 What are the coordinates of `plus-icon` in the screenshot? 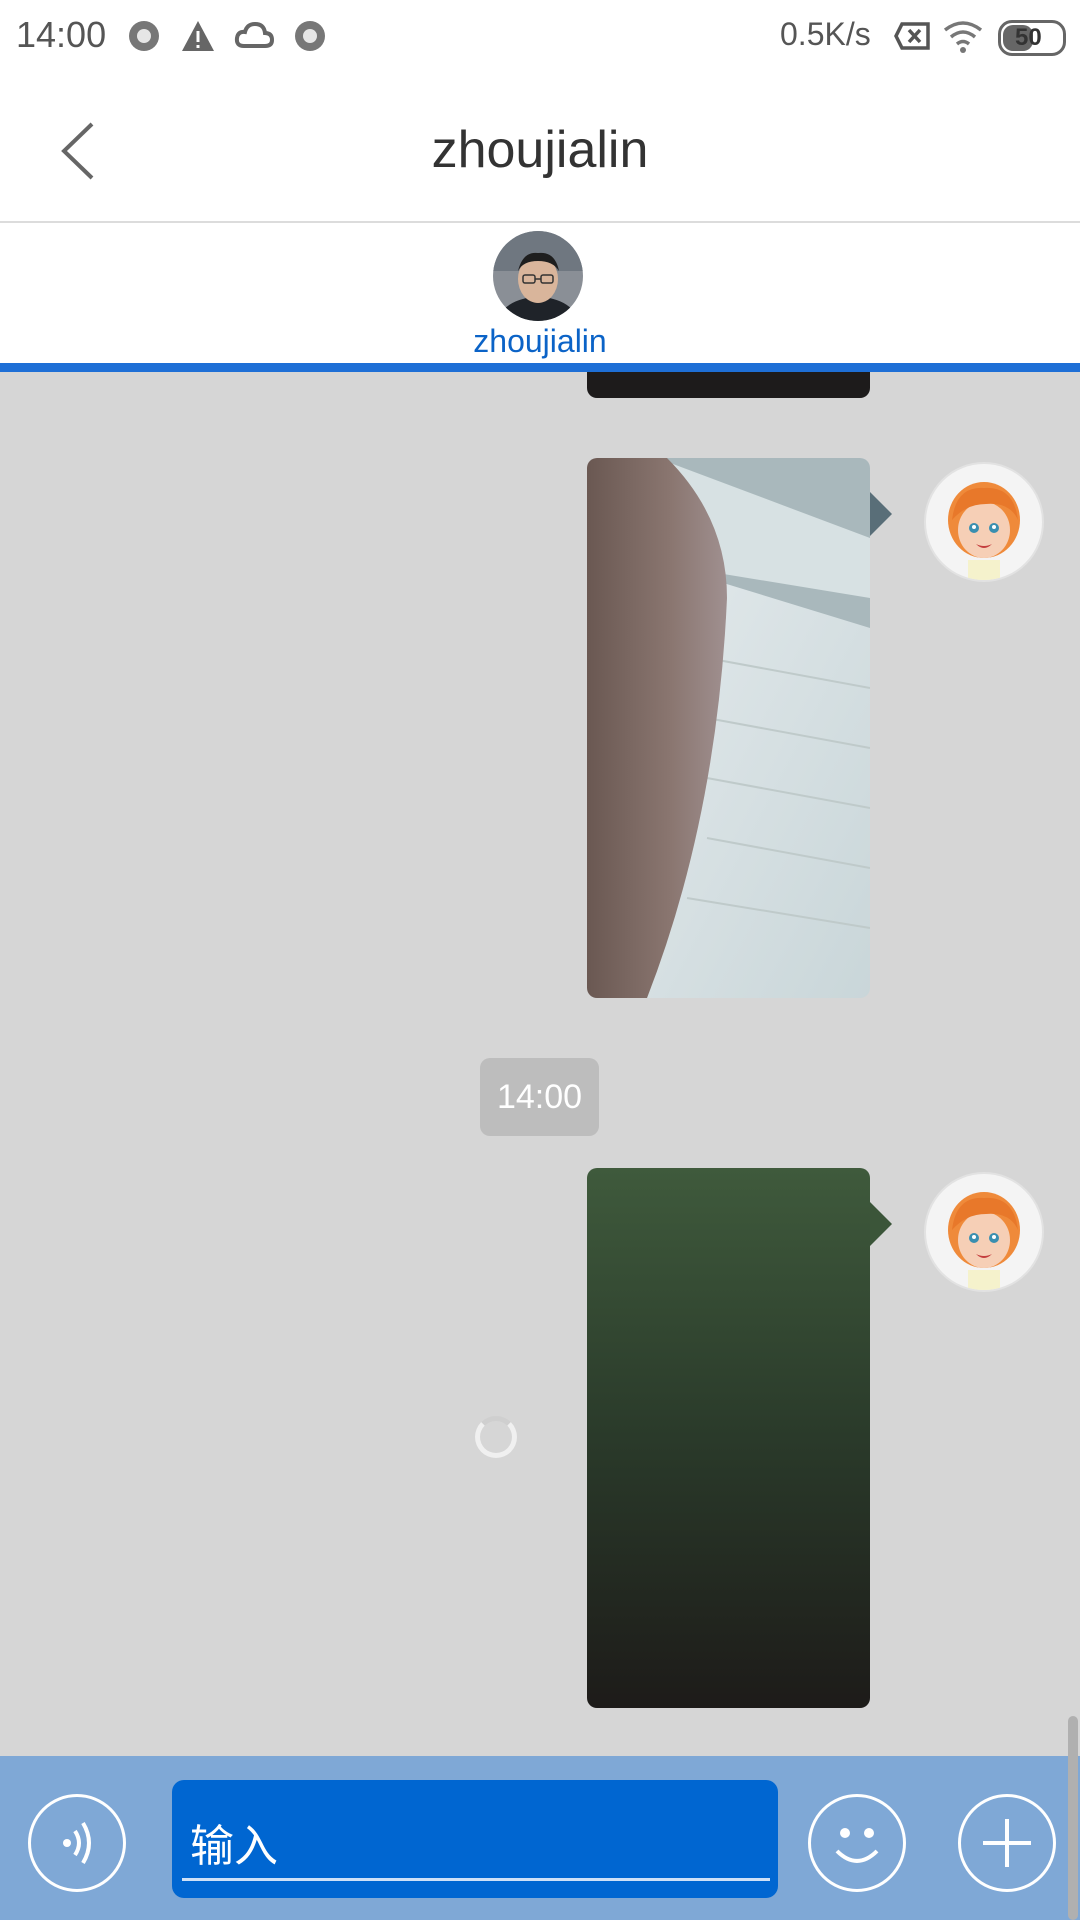 It's located at (1007, 1843).